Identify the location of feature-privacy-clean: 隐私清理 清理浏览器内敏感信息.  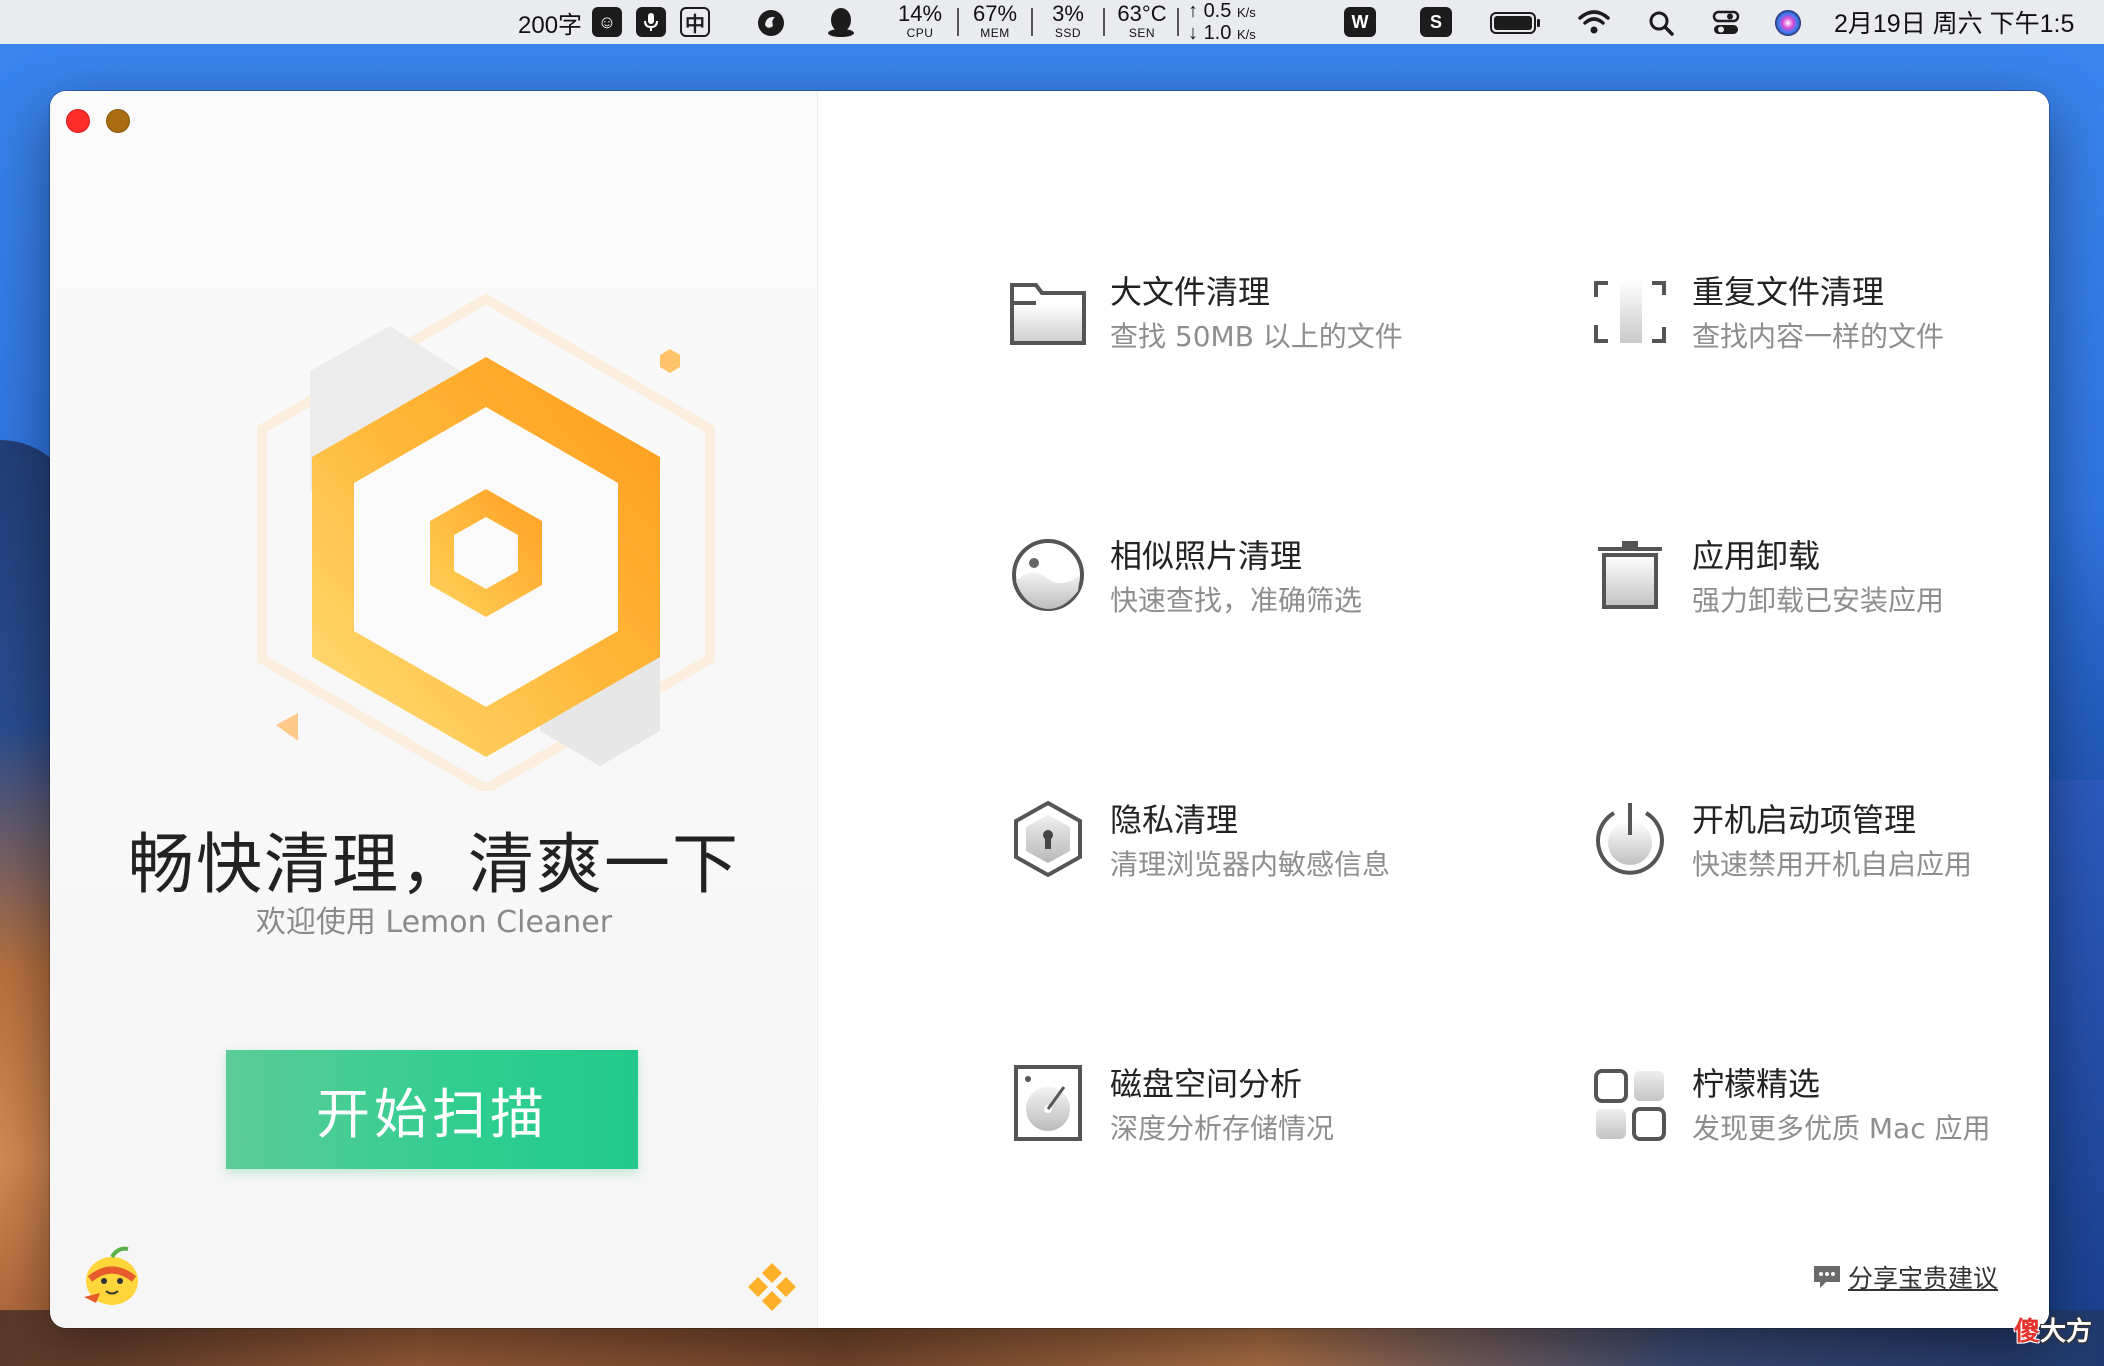
(1268, 842).